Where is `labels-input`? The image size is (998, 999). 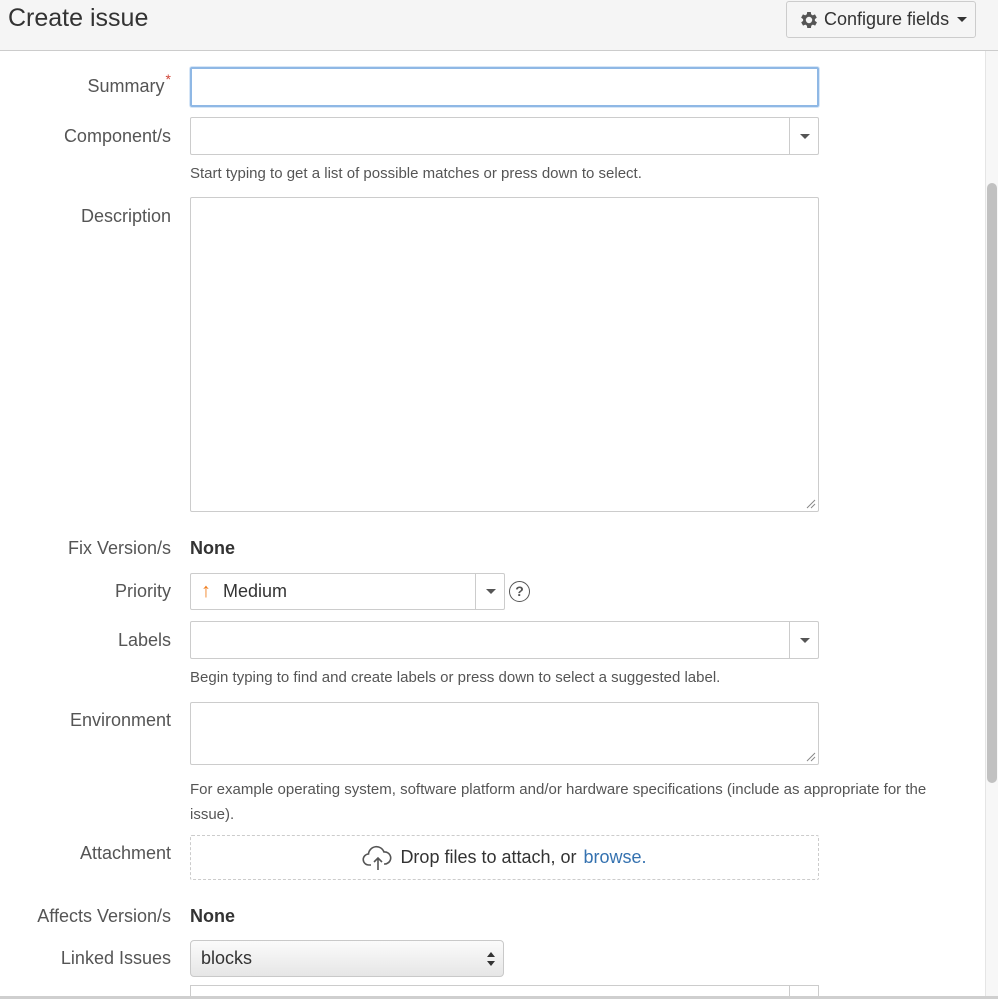
labels-input is located at coordinates (504, 640).